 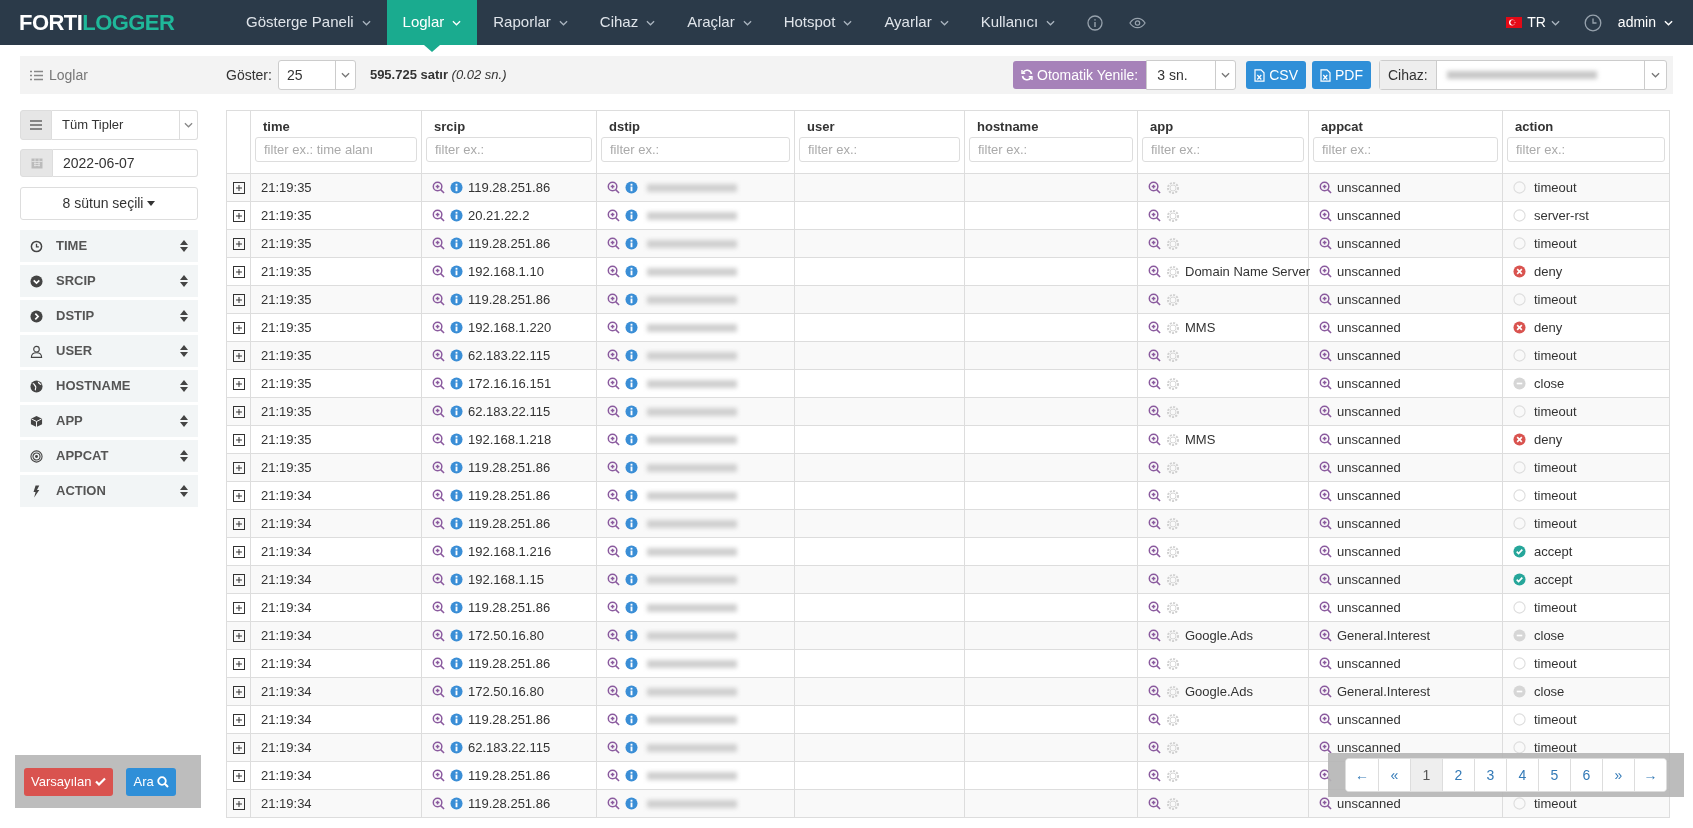 What do you see at coordinates (69, 781) in the screenshot?
I see `default-button: Varsayılan` at bounding box center [69, 781].